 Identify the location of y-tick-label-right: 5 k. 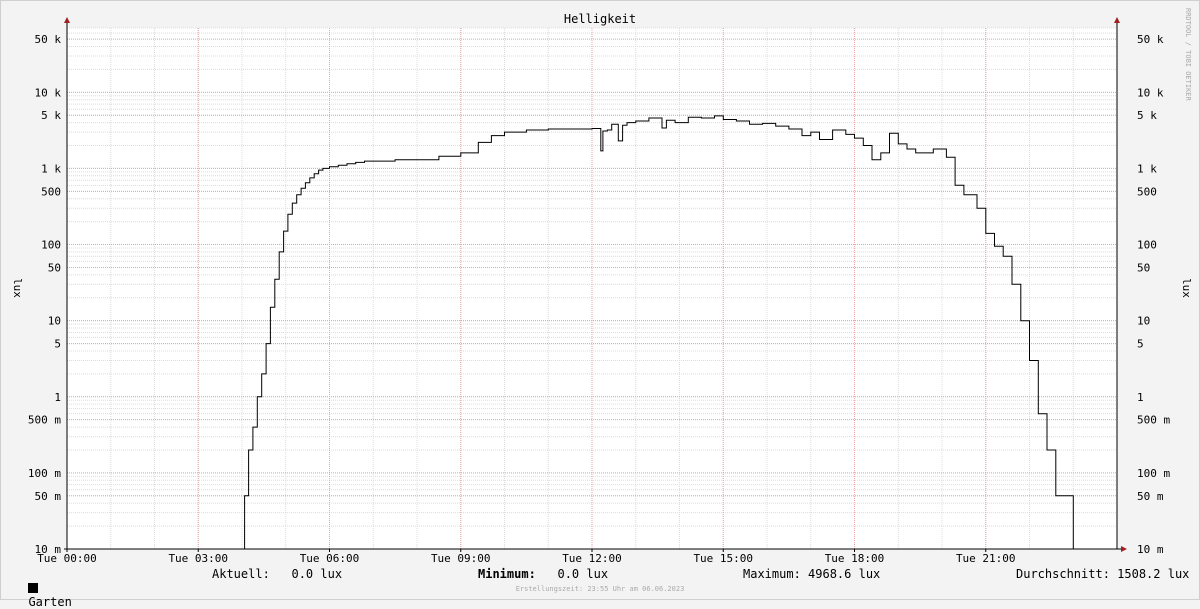
(1147, 115).